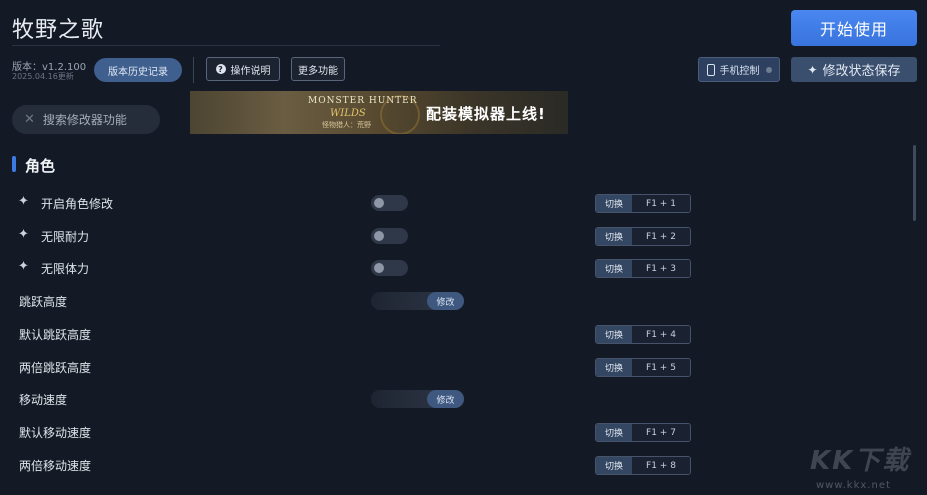  What do you see at coordinates (861, 71) in the screenshot?
I see `save-state-label: 修改状态保存` at bounding box center [861, 71].